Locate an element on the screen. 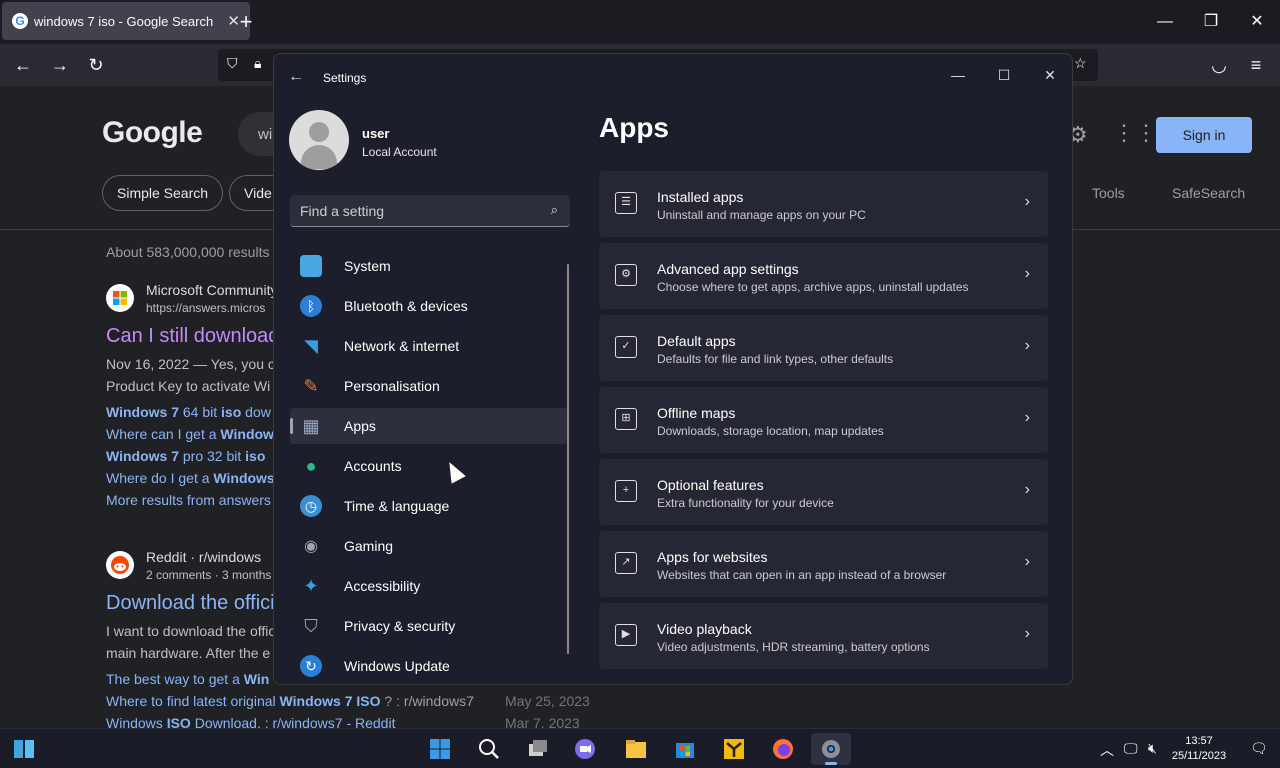  browser-minimize-button: — is located at coordinates (1165, 22).